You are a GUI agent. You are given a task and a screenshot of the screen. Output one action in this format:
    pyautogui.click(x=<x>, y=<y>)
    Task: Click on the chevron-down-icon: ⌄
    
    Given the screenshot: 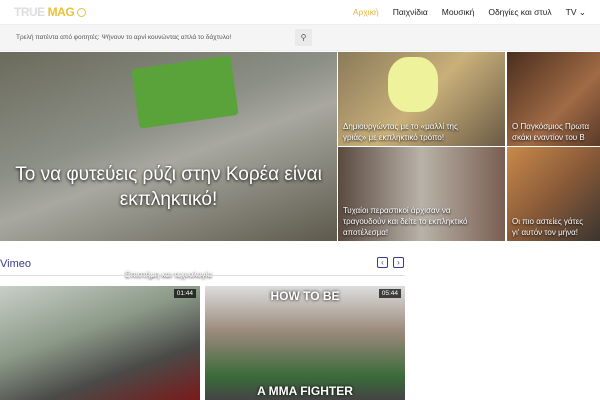 What is the action you would take?
    pyautogui.click(x=582, y=11)
    